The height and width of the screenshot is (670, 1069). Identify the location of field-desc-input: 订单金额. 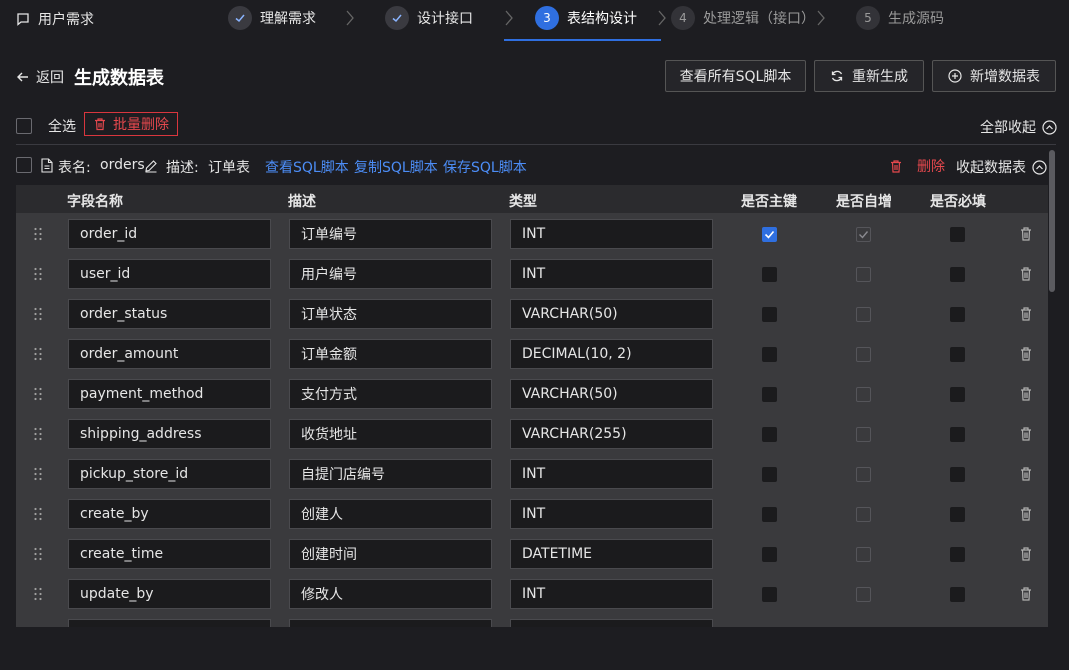
(390, 354).